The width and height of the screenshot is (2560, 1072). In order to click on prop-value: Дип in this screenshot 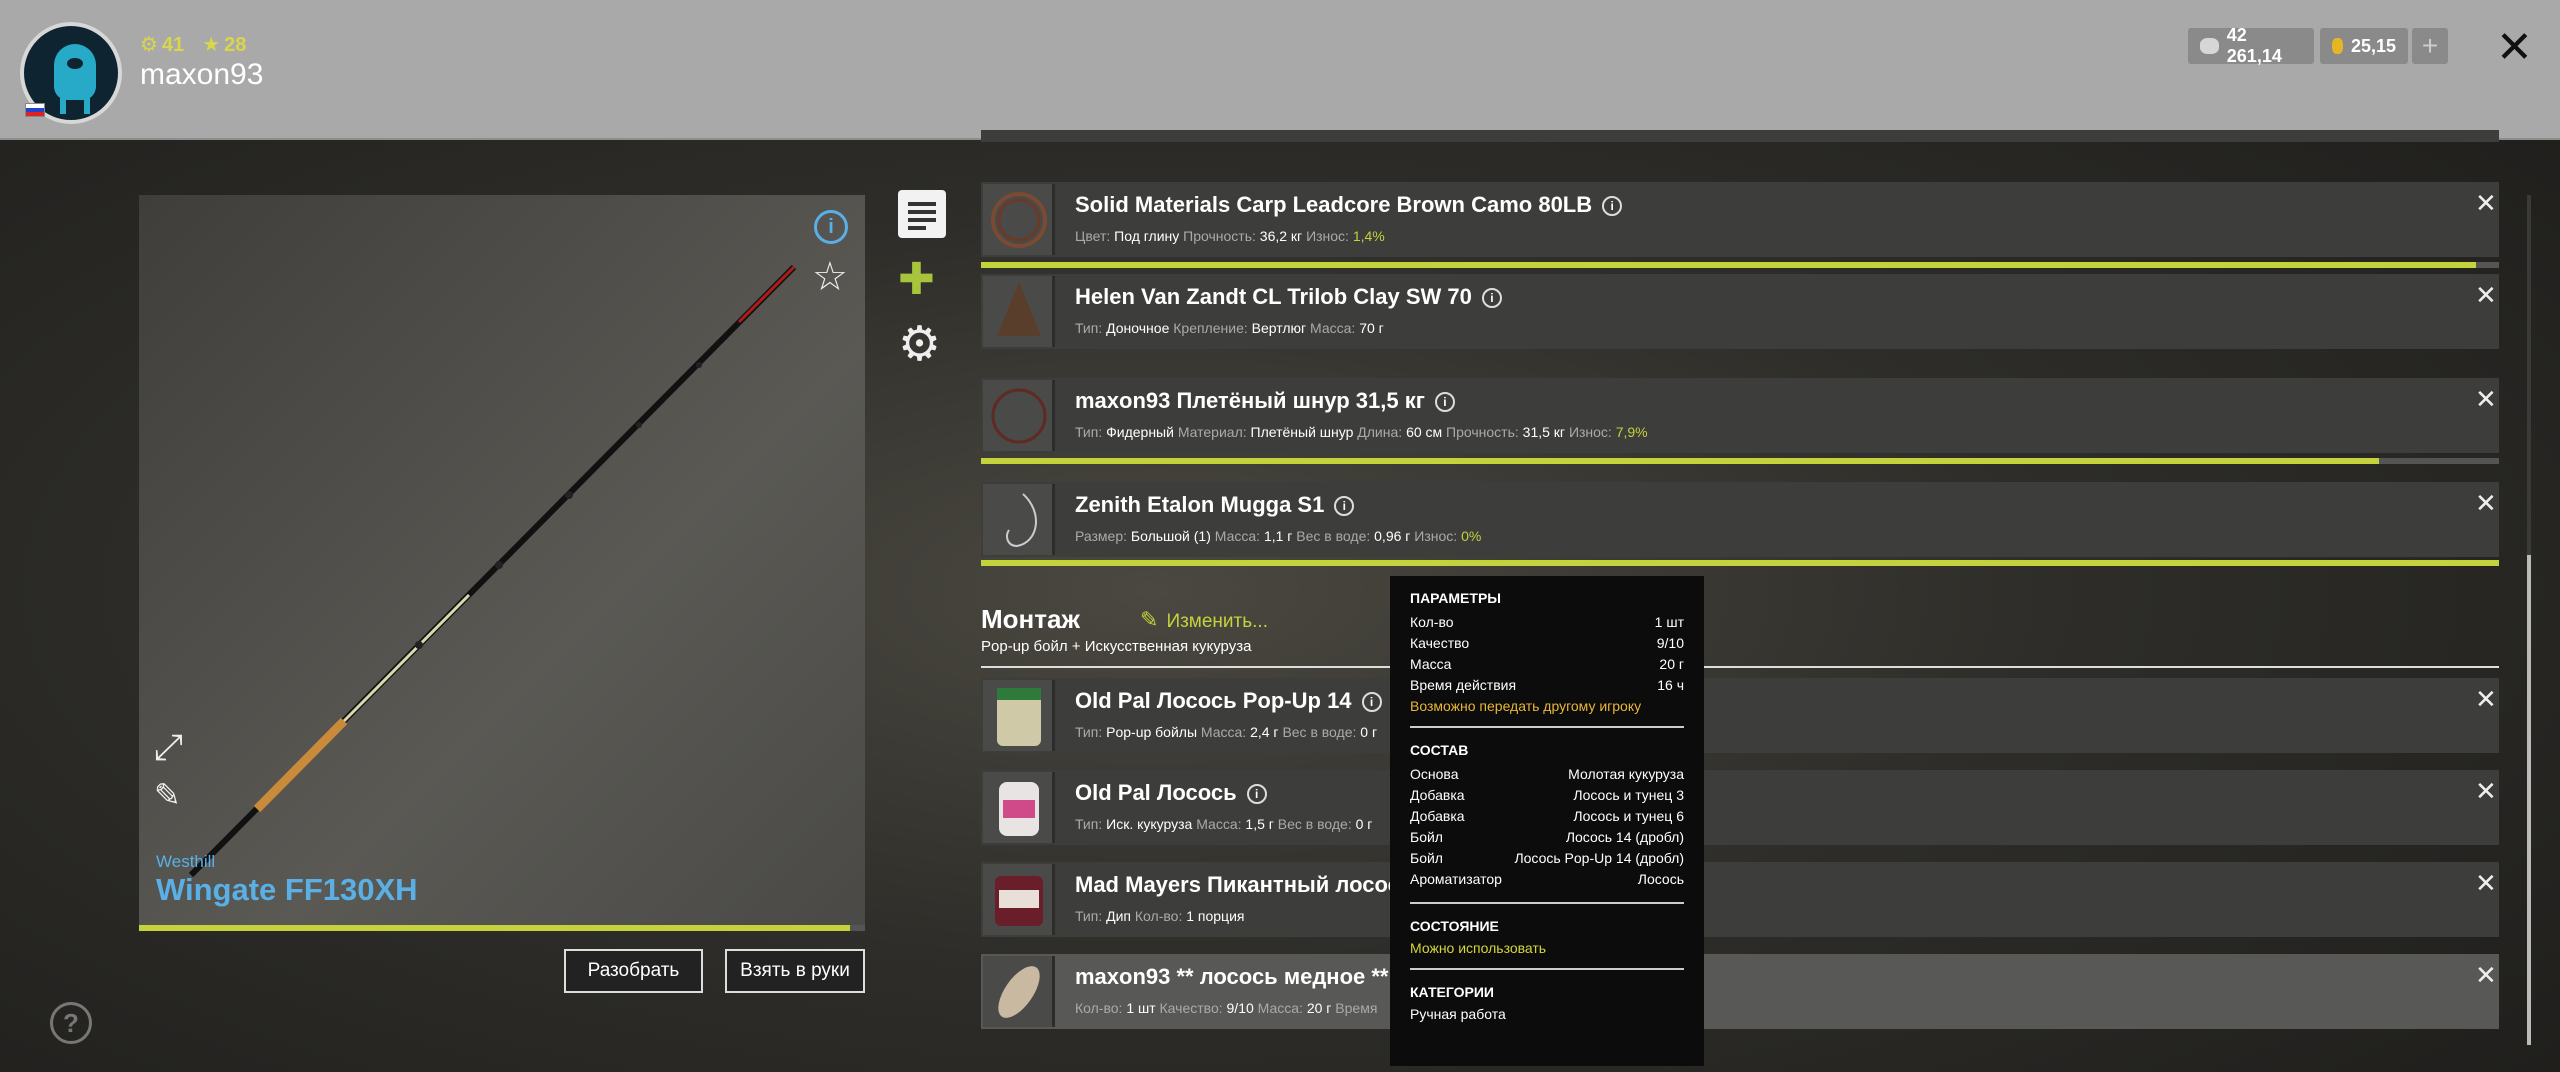, I will do `click(1119, 916)`.